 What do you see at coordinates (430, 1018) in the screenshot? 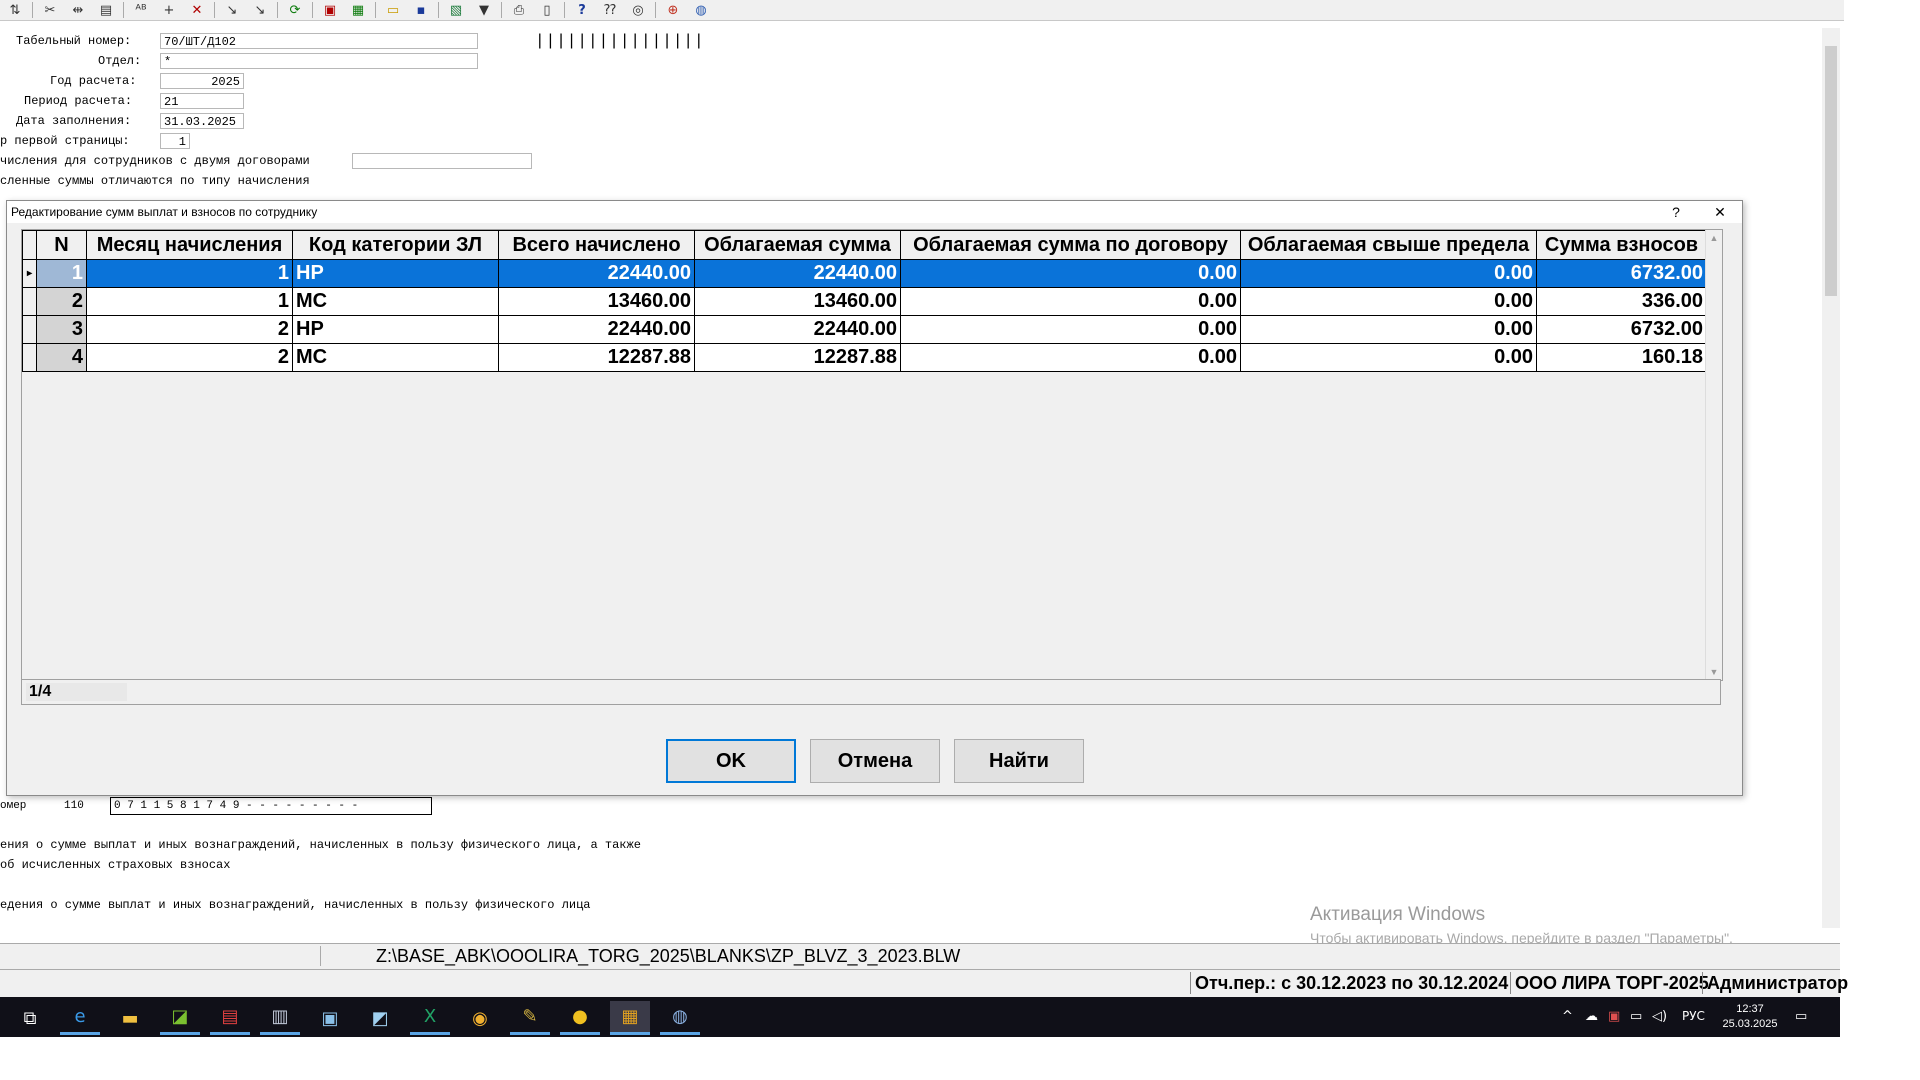
I see `excel-taskbar-icon: X` at bounding box center [430, 1018].